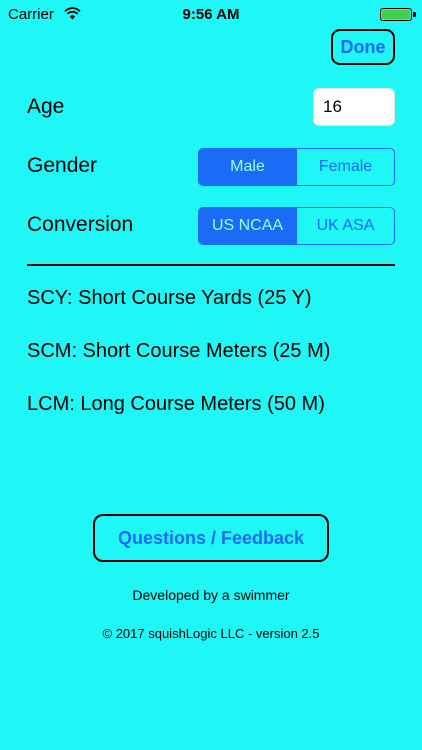 The height and width of the screenshot is (750, 422). Describe the element at coordinates (211, 538) in the screenshot. I see `questions-feedback-button: Questions / Feedback` at that location.